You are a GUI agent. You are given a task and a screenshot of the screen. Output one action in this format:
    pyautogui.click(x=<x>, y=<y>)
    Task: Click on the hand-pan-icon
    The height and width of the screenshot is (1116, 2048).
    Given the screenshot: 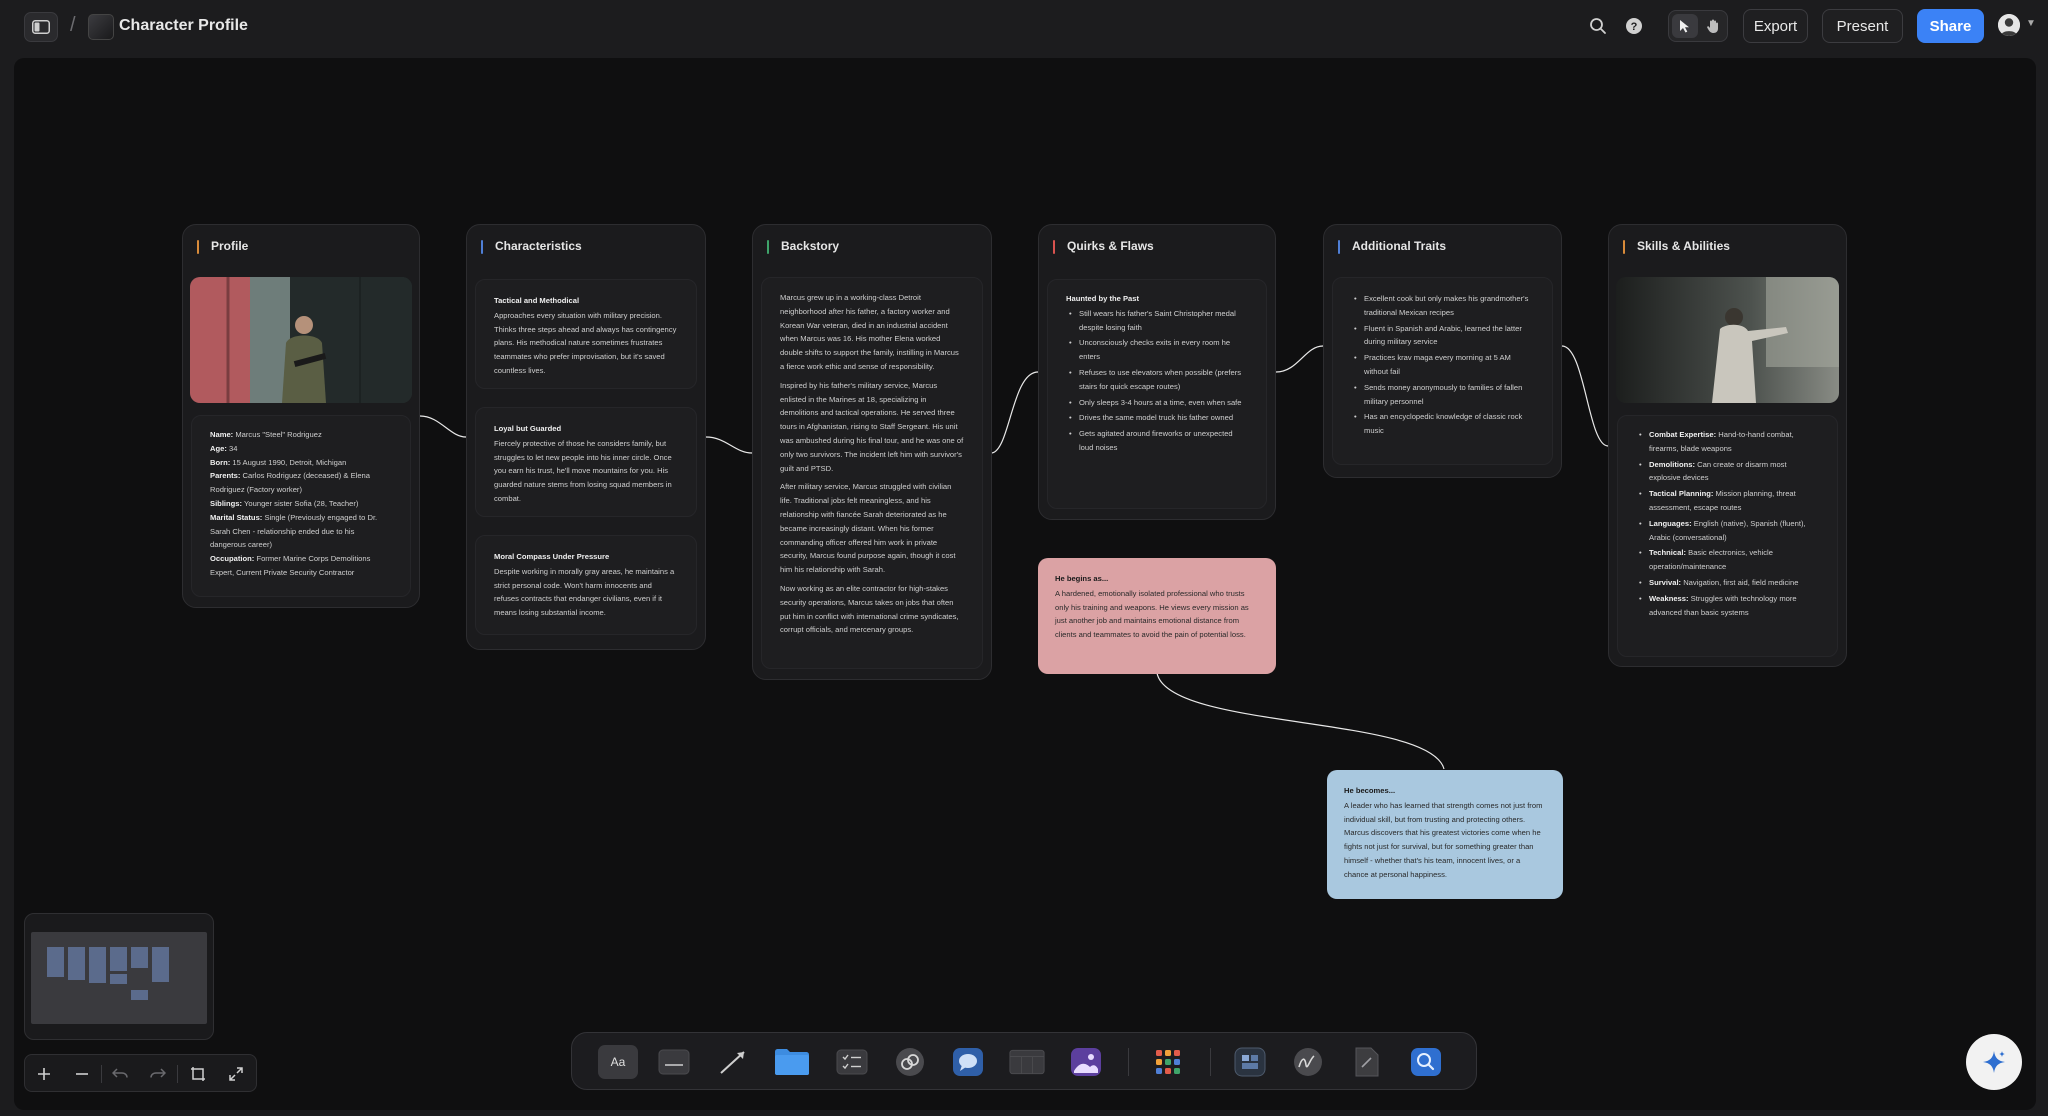 What is the action you would take?
    pyautogui.click(x=1713, y=26)
    